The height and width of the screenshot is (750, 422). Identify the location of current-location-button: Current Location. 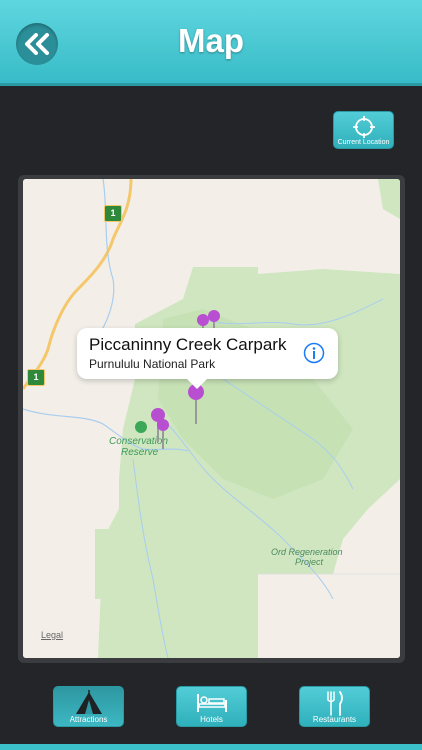
(363, 130).